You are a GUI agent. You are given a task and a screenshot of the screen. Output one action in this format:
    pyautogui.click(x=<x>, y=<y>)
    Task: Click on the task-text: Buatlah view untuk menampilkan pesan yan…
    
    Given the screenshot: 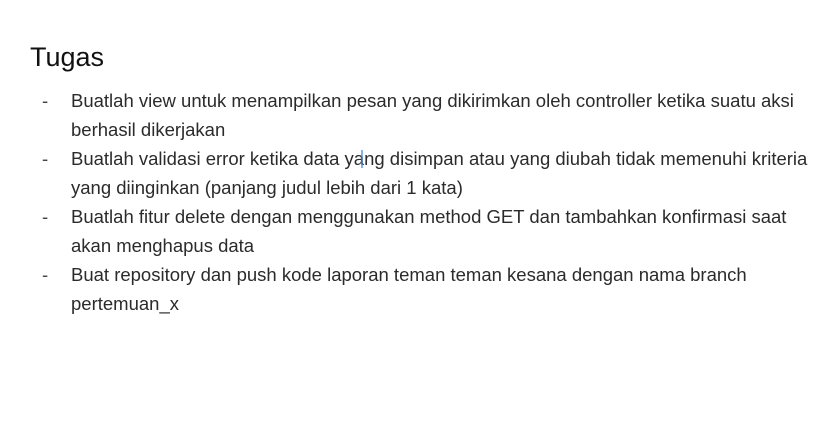 What is the action you would take?
    pyautogui.click(x=432, y=115)
    